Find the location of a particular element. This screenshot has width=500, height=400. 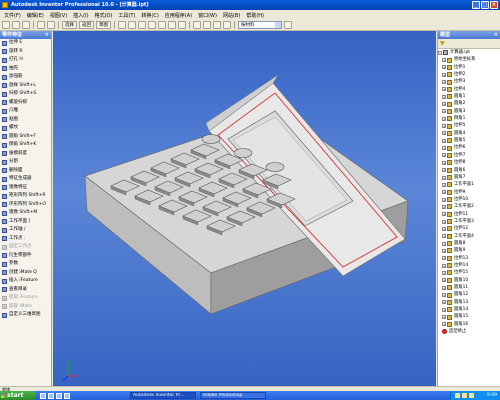

tree-node: + 倒角1 is located at coordinates (469, 118).